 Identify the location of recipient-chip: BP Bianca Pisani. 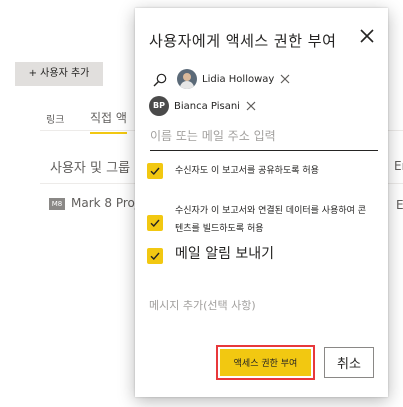
(202, 106).